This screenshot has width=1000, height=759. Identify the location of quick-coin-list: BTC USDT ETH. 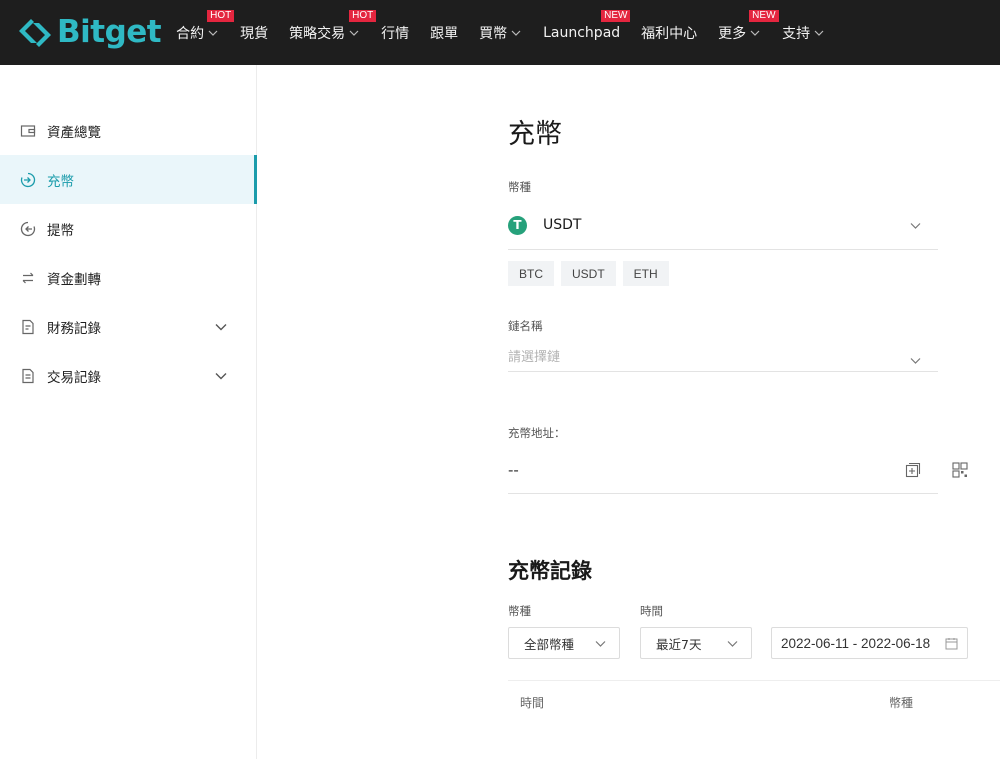
(588, 273).